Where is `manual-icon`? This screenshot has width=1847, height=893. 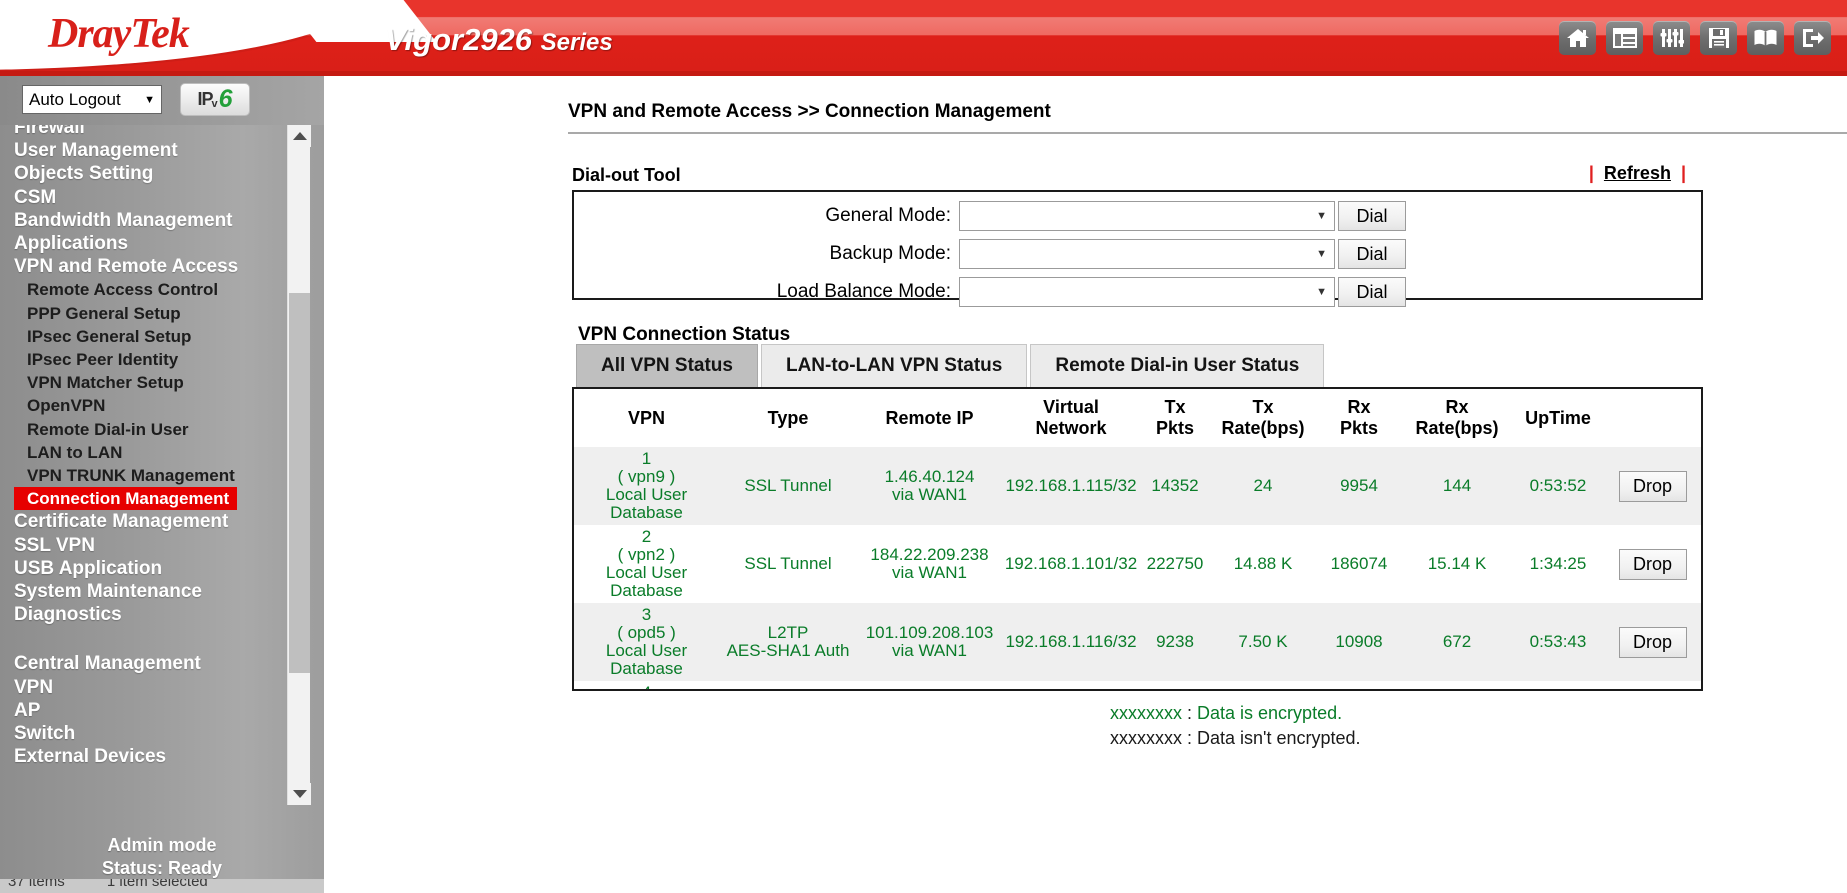
manual-icon is located at coordinates (1765, 38).